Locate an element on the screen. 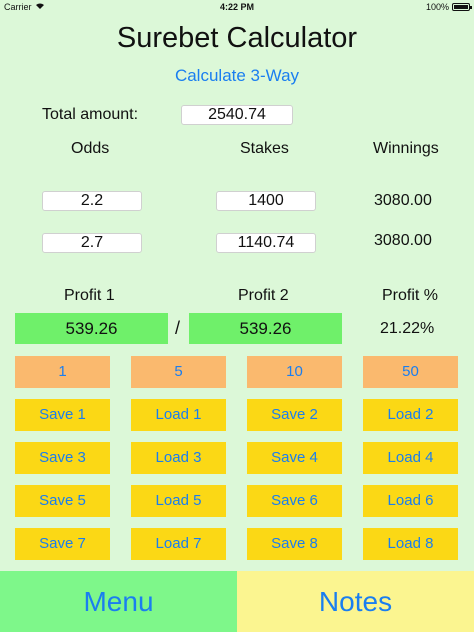 The height and width of the screenshot is (632, 474). load-8-button: Load 8 is located at coordinates (410, 544).